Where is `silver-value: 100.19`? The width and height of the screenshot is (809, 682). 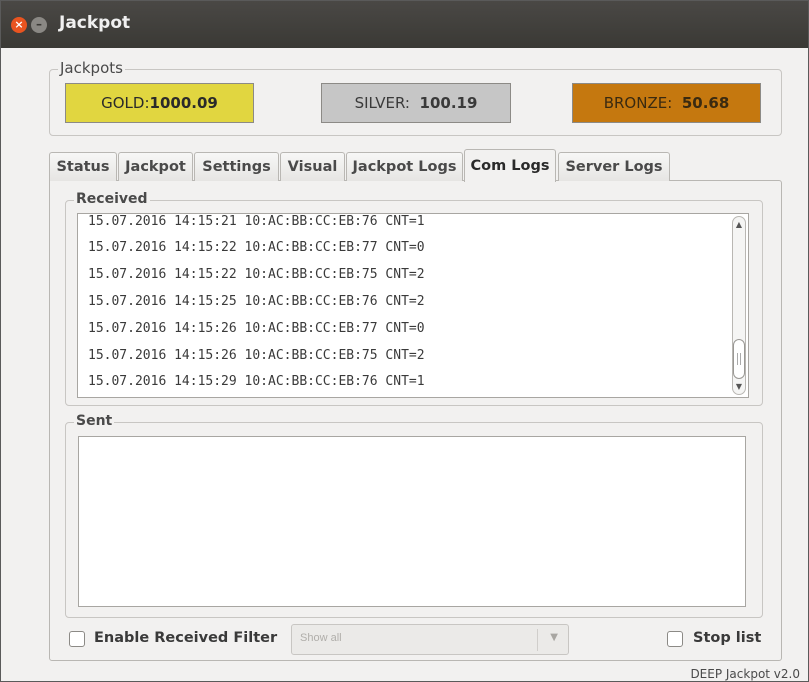
silver-value: 100.19 is located at coordinates (448, 103).